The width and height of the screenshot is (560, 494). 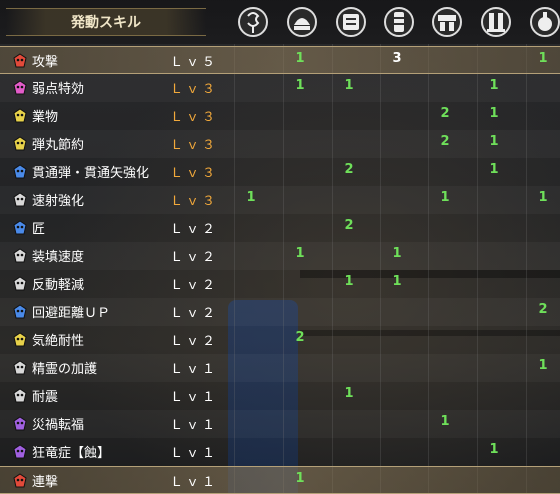 What do you see at coordinates (280, 396) in the screenshot?
I see `skill-row: 耐震 Ｌｖ１ 1` at bounding box center [280, 396].